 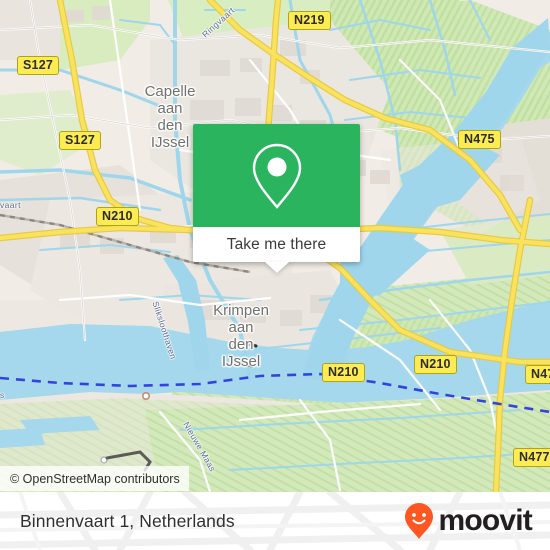 What do you see at coordinates (343, 372) in the screenshot?
I see `shield-n210-center: N210` at bounding box center [343, 372].